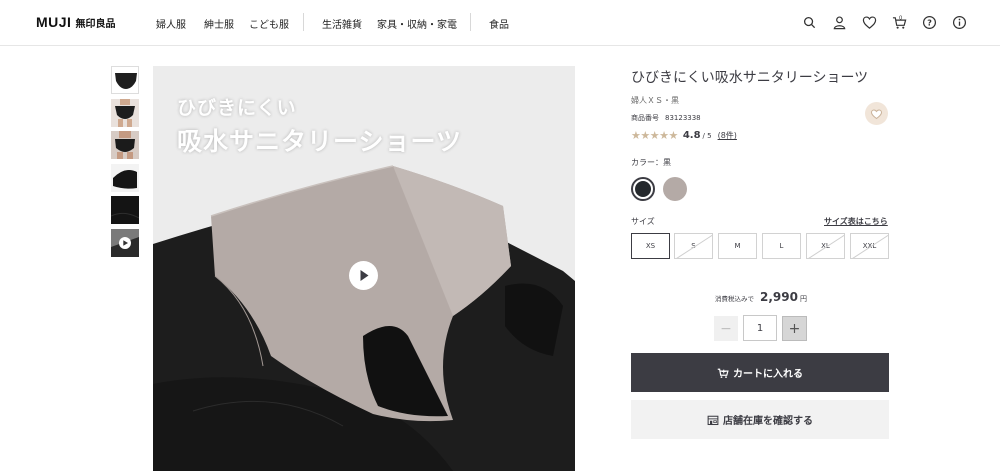 This screenshot has height=471, width=1000. What do you see at coordinates (269, 23) in the screenshot?
I see `nav-kids: こども服` at bounding box center [269, 23].